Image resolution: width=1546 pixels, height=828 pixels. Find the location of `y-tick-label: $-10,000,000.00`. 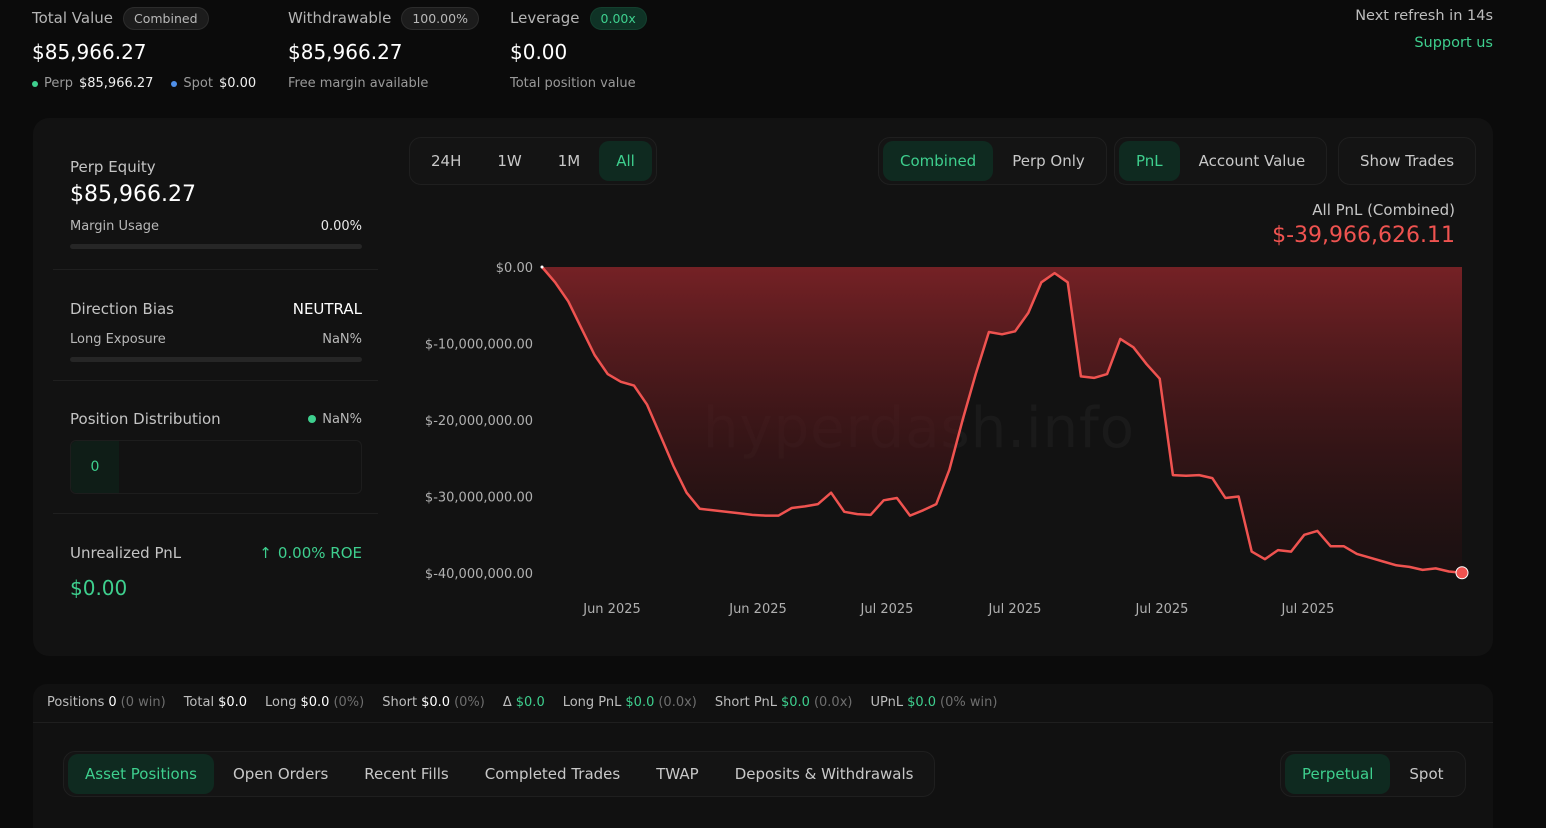

y-tick-label: $-10,000,000.00 is located at coordinates (479, 345).